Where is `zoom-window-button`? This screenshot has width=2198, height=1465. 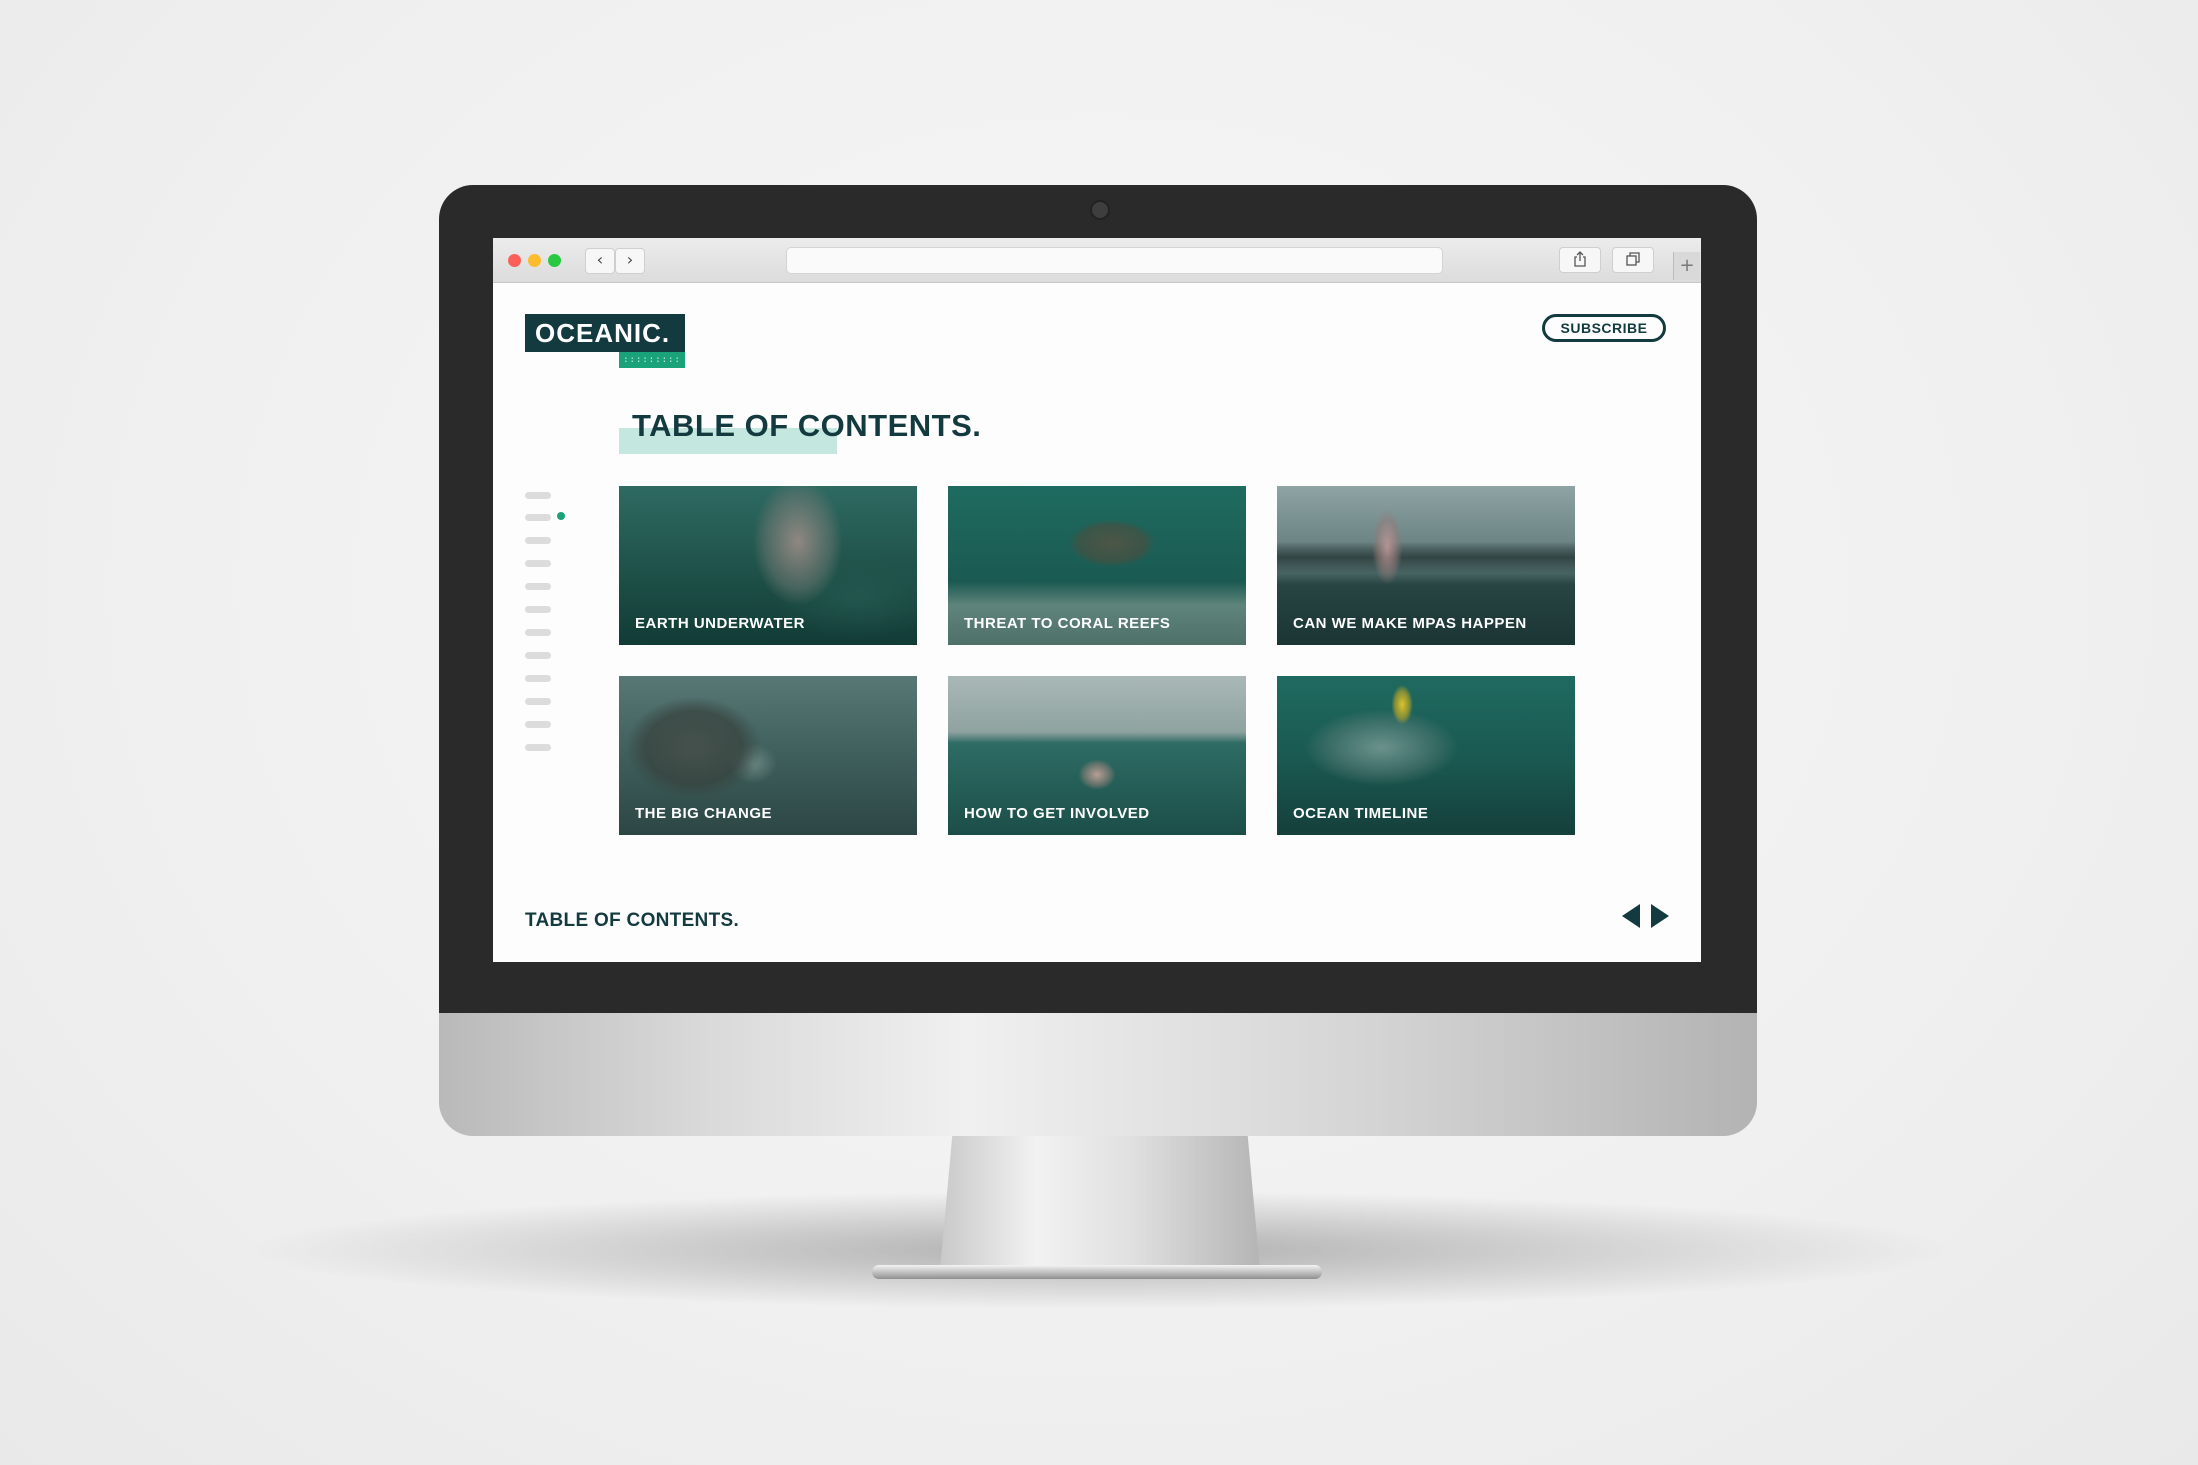
zoom-window-button is located at coordinates (554, 260).